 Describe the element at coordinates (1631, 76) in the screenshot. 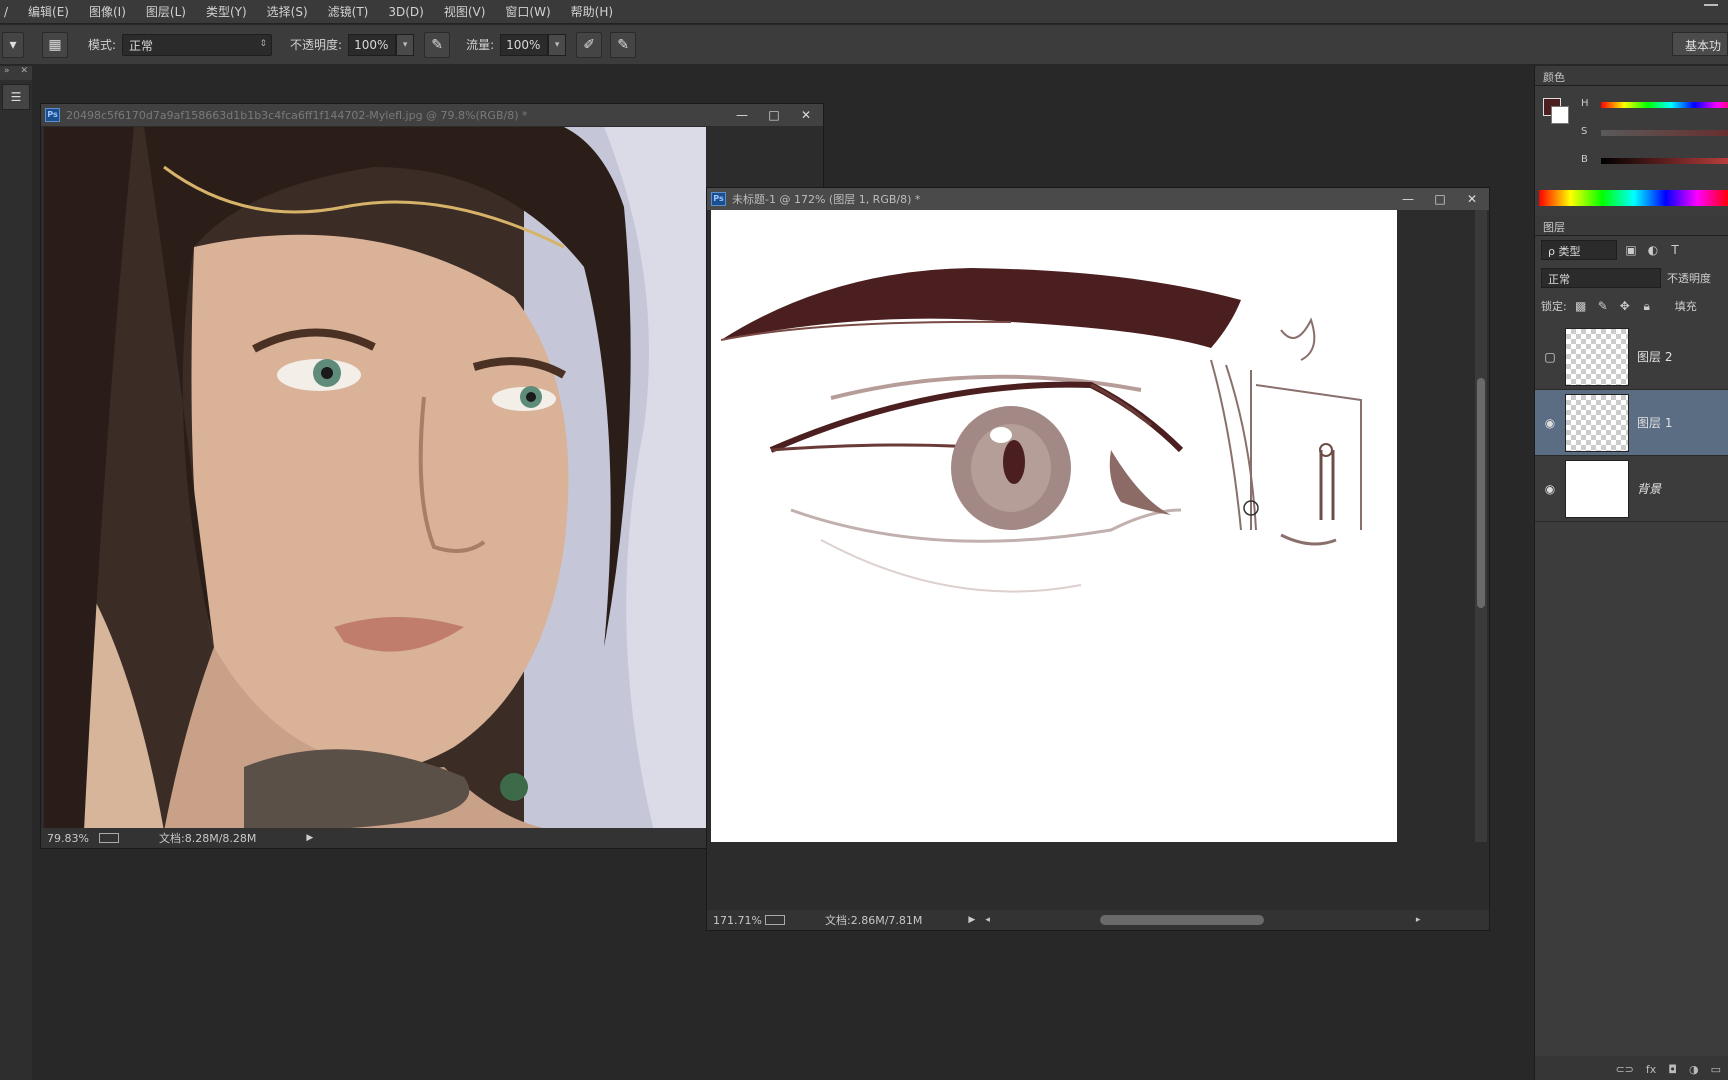

I see `color-panel-tab: 颜色` at that location.